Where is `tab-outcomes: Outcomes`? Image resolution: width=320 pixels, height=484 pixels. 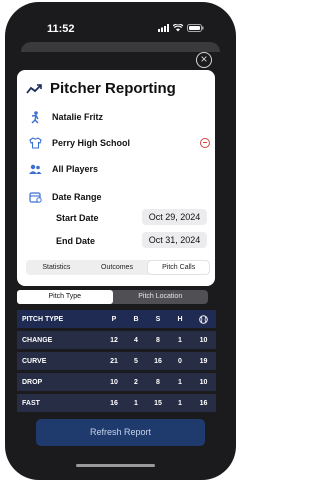 tab-outcomes: Outcomes is located at coordinates (117, 267).